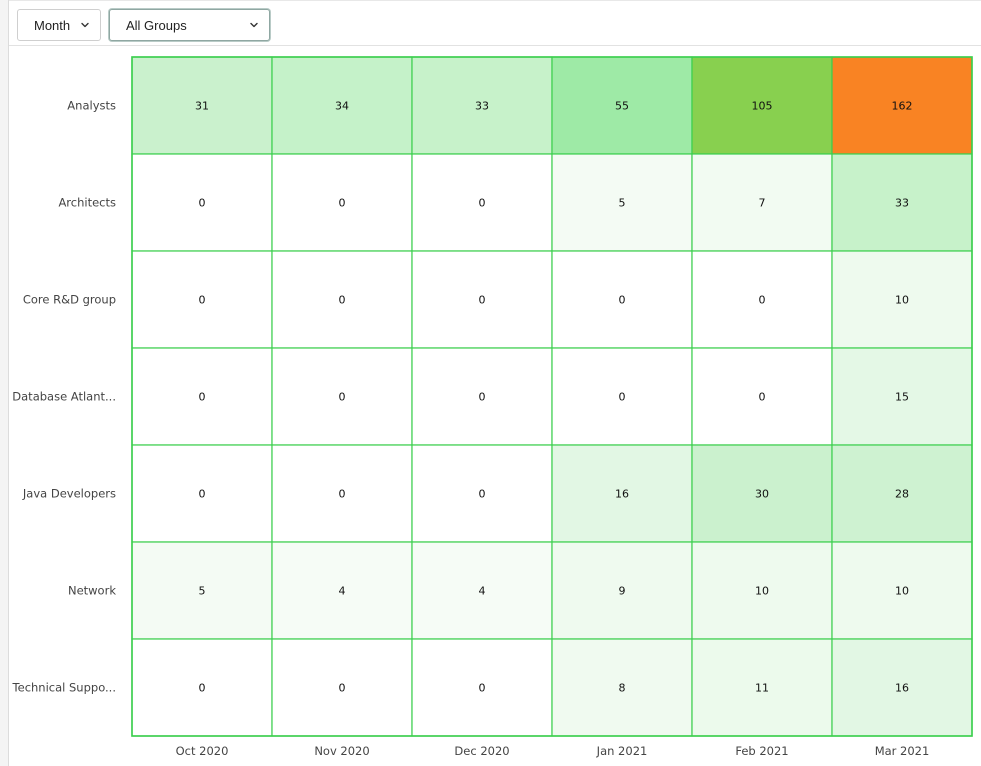 This screenshot has width=981, height=766. What do you see at coordinates (481, 751) in the screenshot?
I see `column-label: Dec 2020` at bounding box center [481, 751].